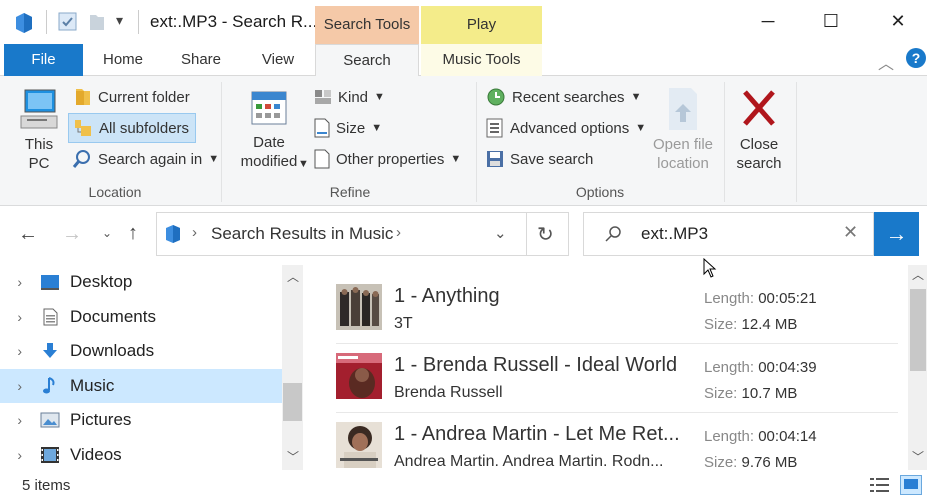 The width and height of the screenshot is (927, 500). What do you see at coordinates (39, 129) in the screenshot?
I see `this-pc-button: This PC` at bounding box center [39, 129].